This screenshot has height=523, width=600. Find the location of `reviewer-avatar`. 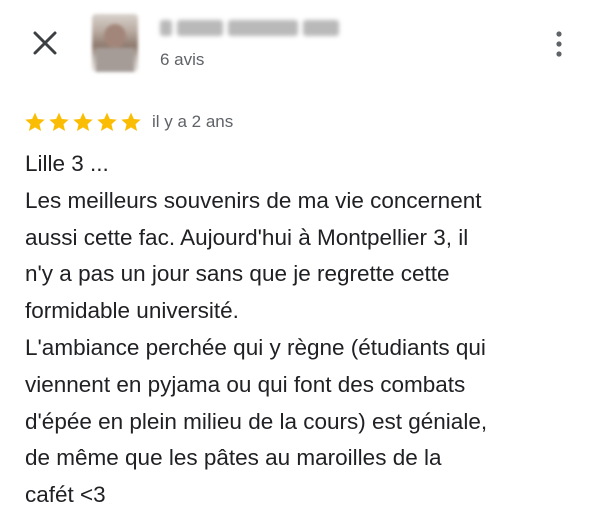

reviewer-avatar is located at coordinates (115, 43).